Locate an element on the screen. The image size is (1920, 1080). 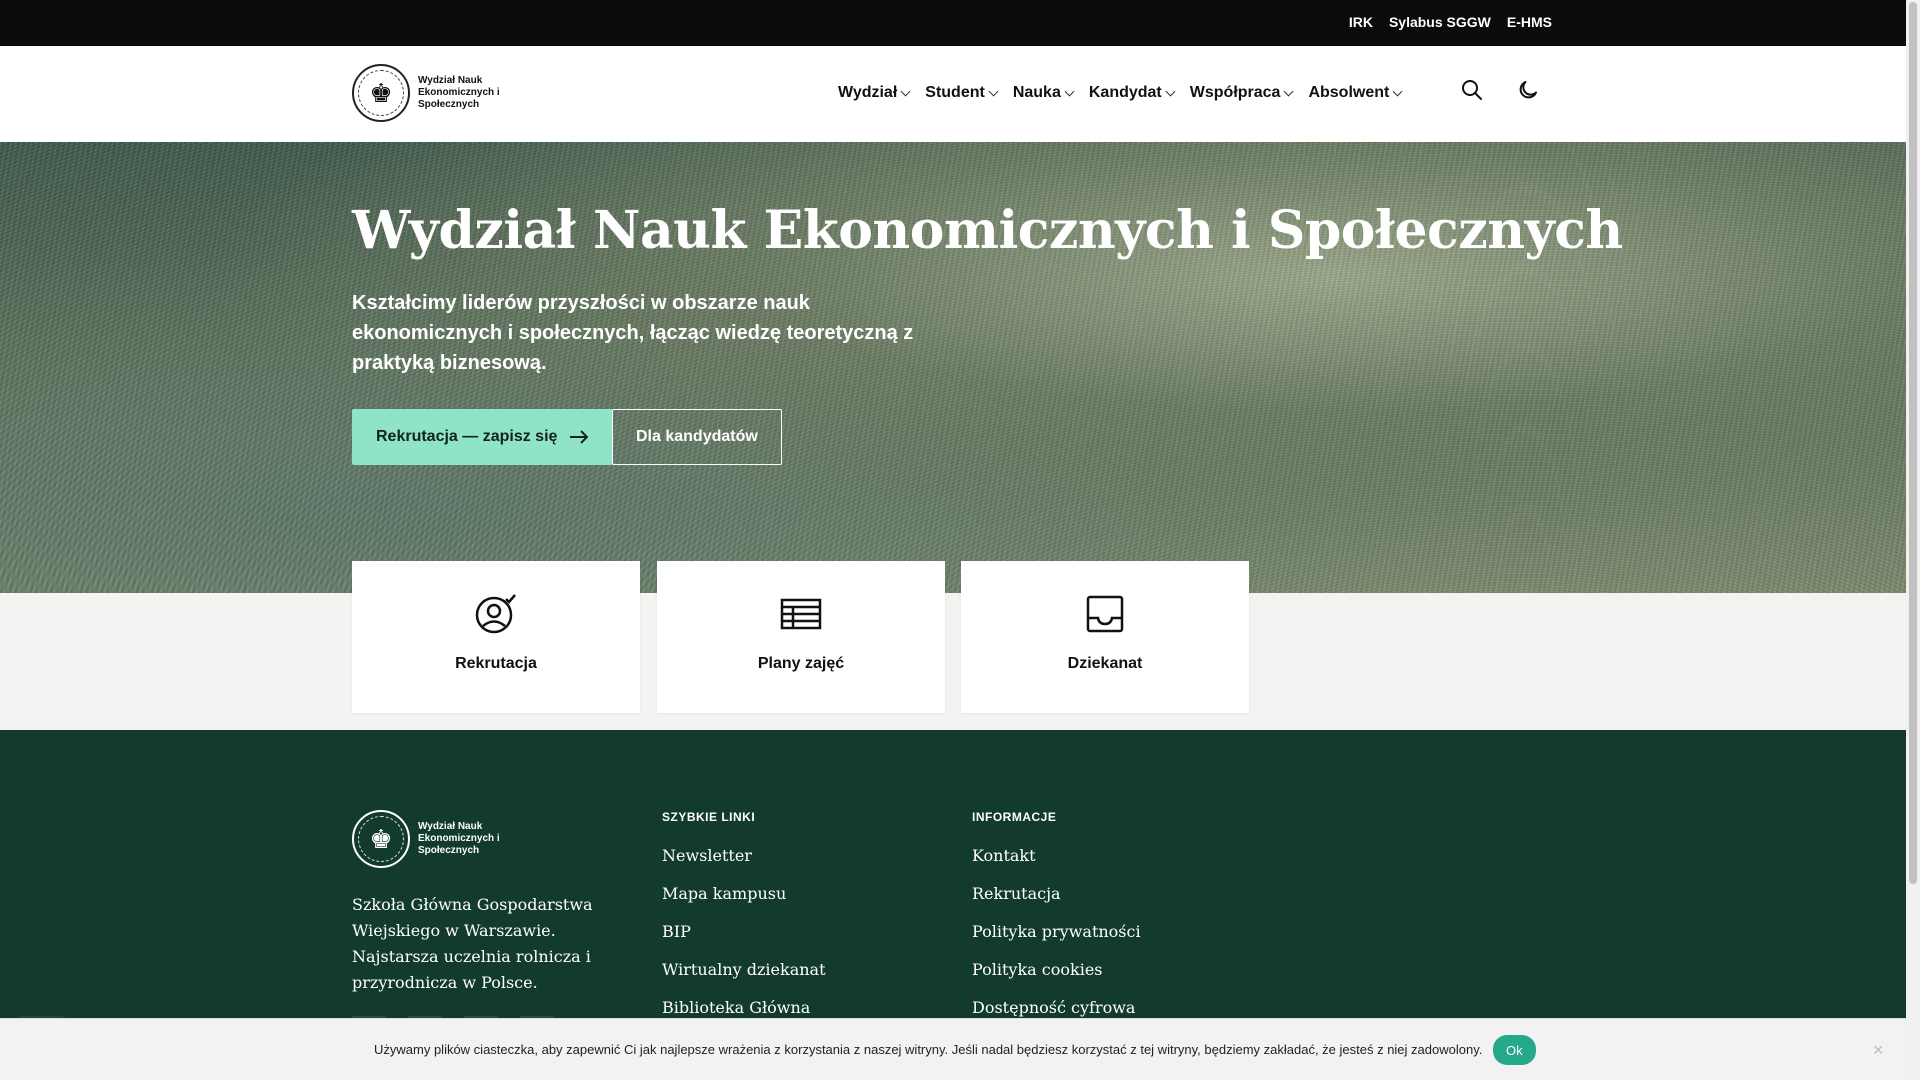
quick-card-label: Plany zajęć is located at coordinates (801, 663).